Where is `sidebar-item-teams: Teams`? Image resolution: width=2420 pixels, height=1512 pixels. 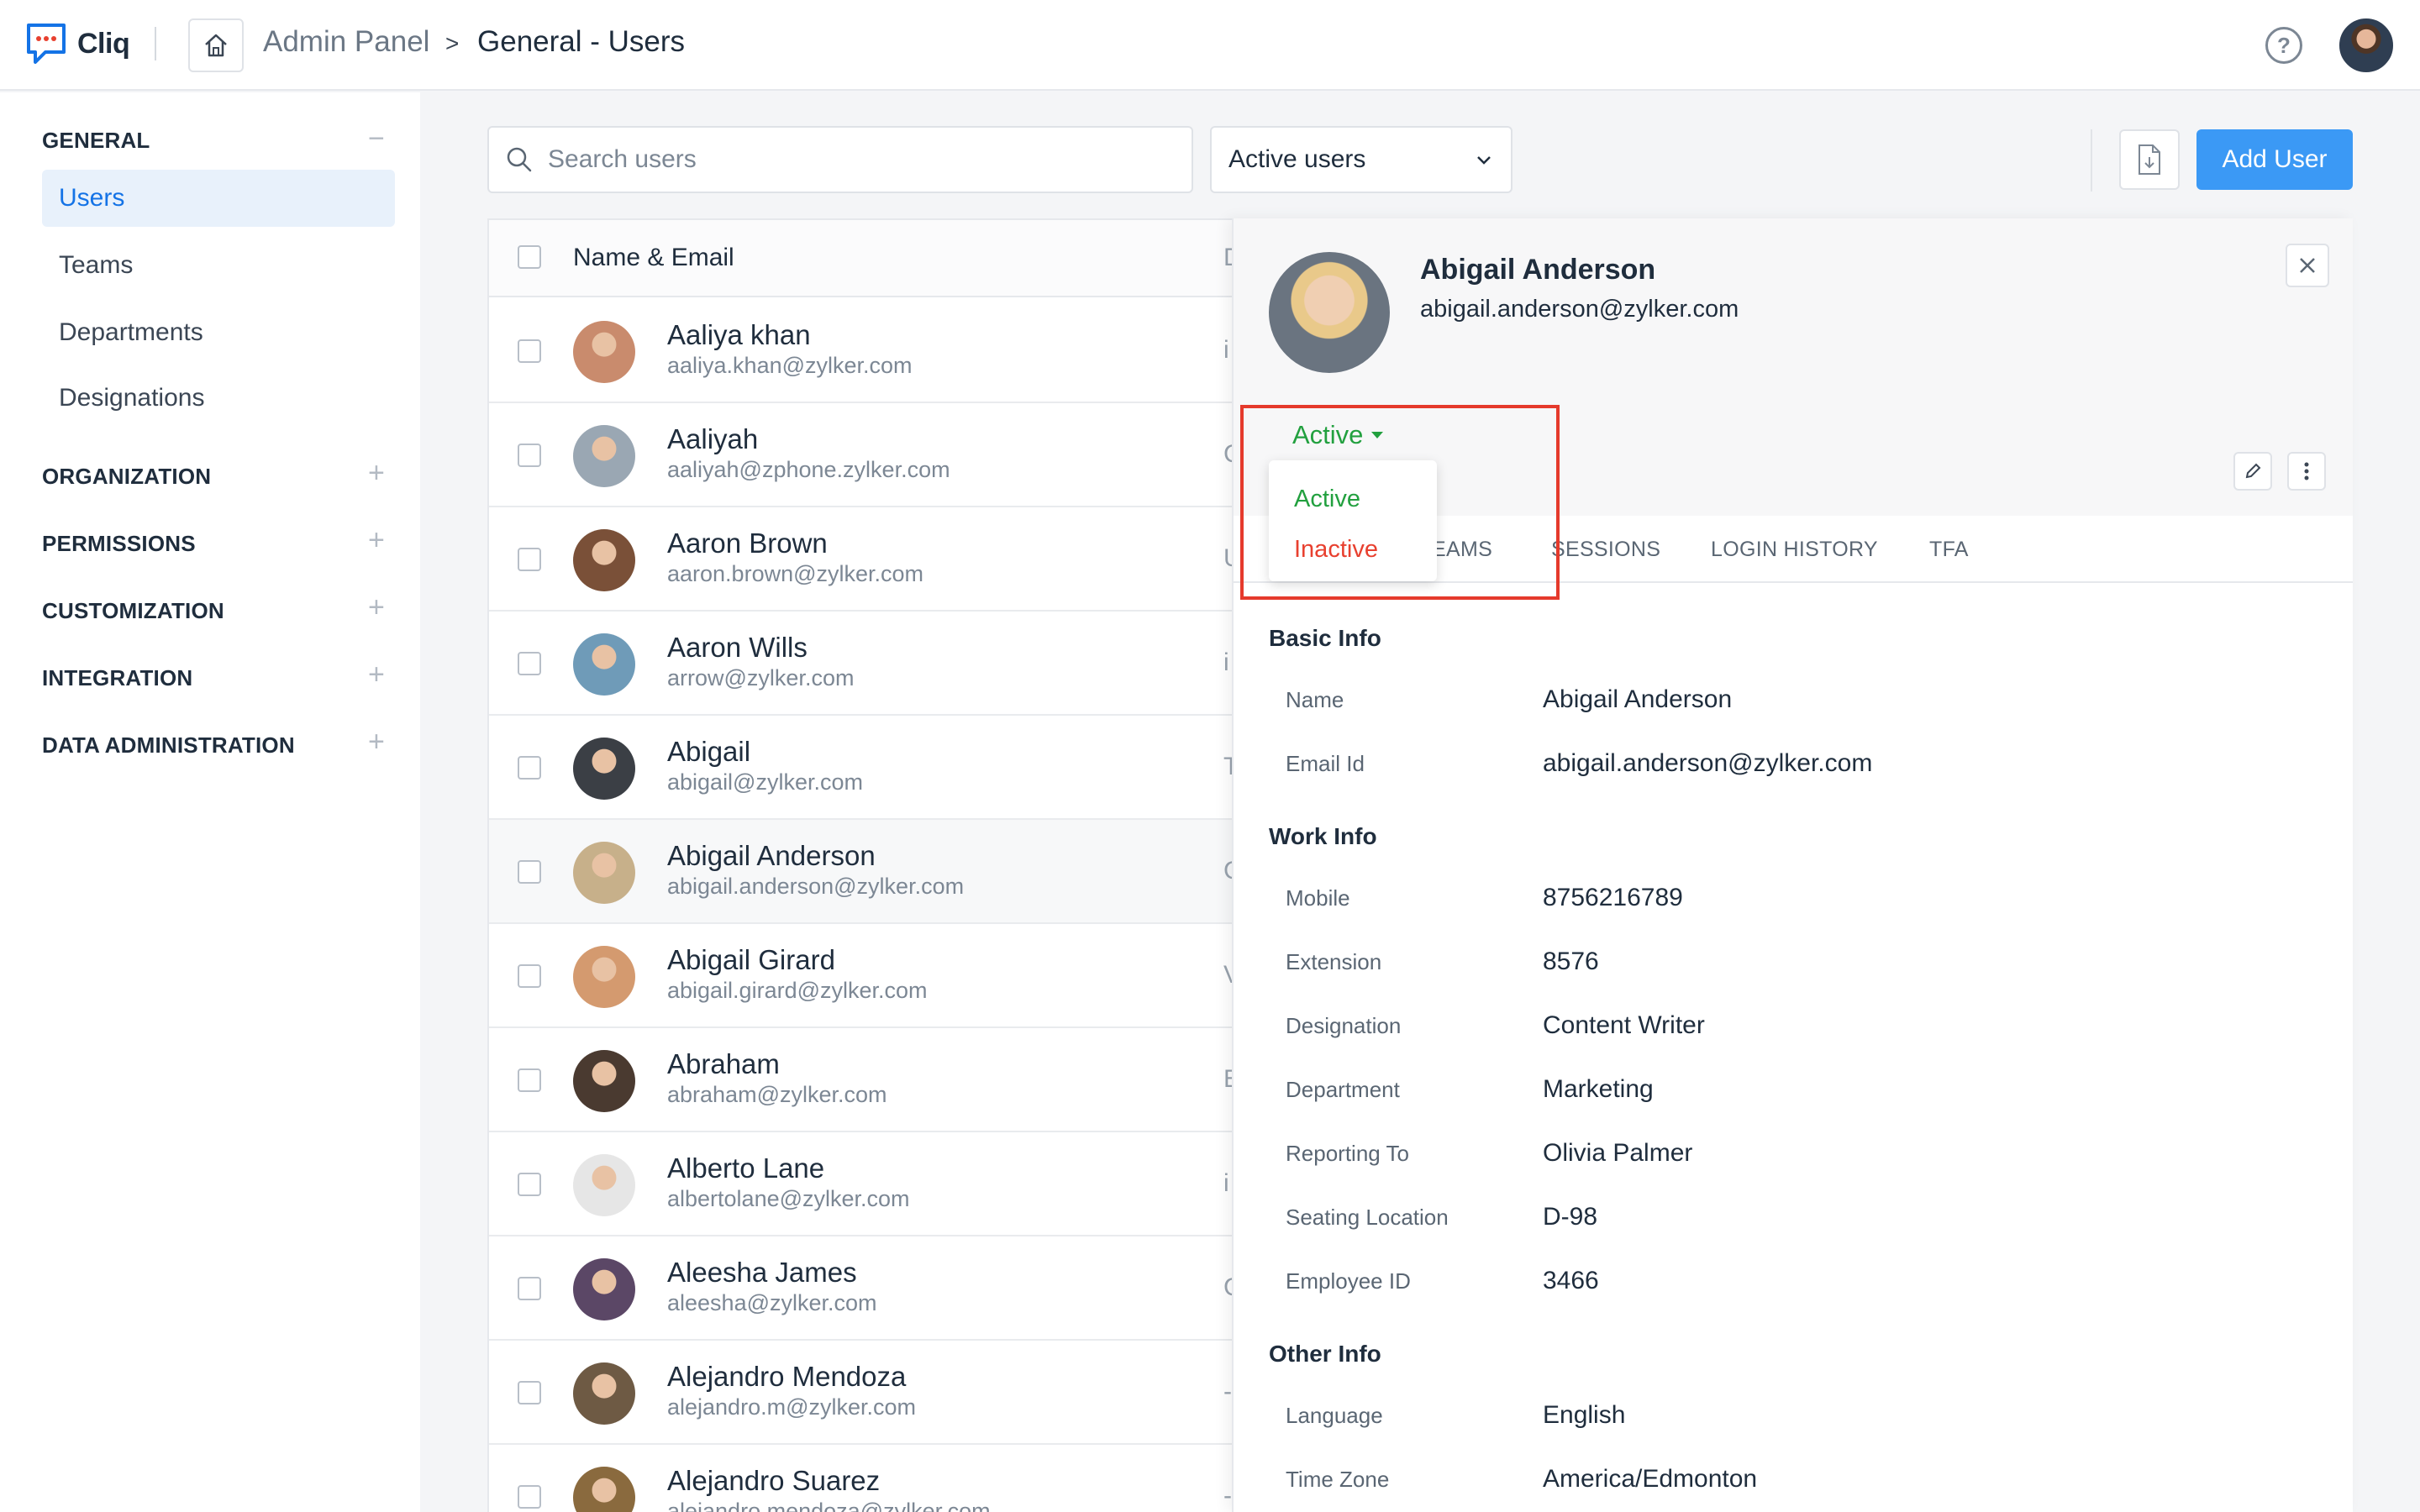 sidebar-item-teams: Teams is located at coordinates (218, 265).